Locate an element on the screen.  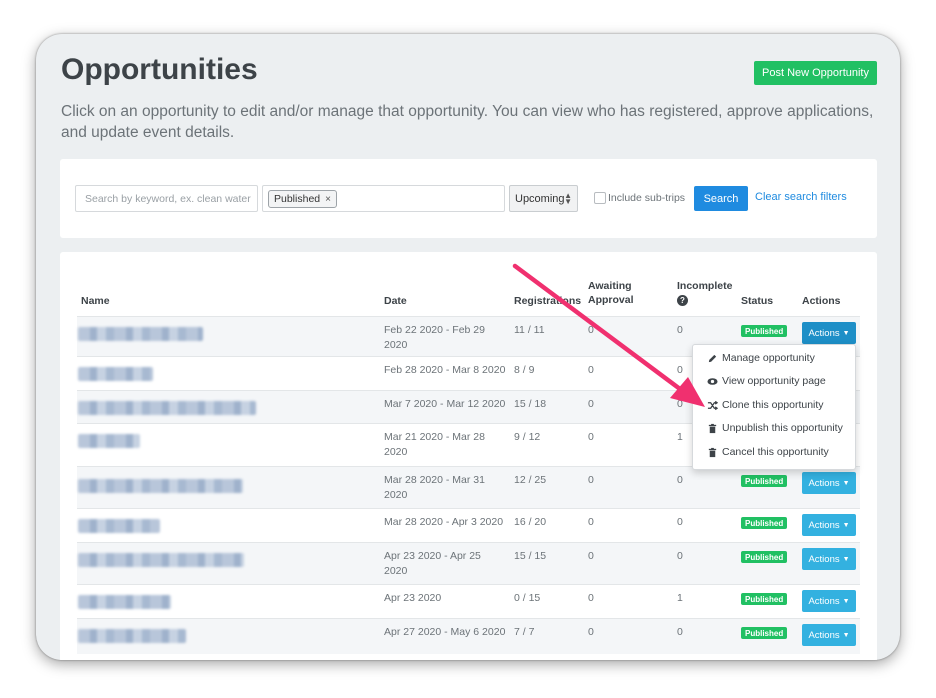
menu-item-manage: Manage opportunity is located at coordinates (761, 358).